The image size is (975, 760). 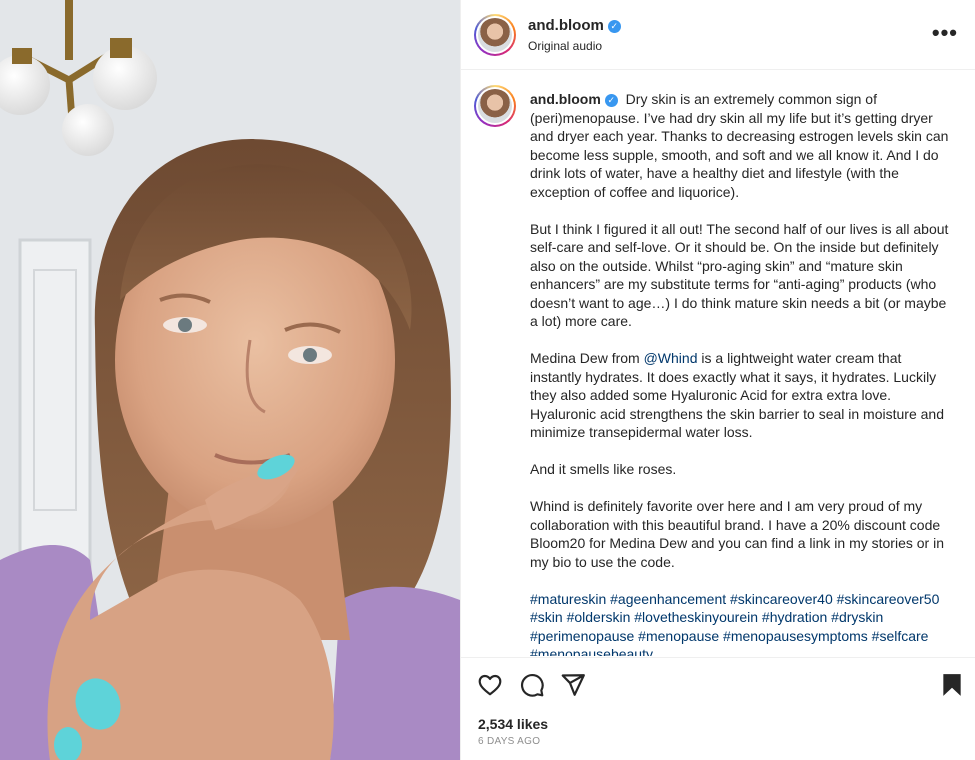 What do you see at coordinates (573, 685) in the screenshot?
I see `paper-plane-icon` at bounding box center [573, 685].